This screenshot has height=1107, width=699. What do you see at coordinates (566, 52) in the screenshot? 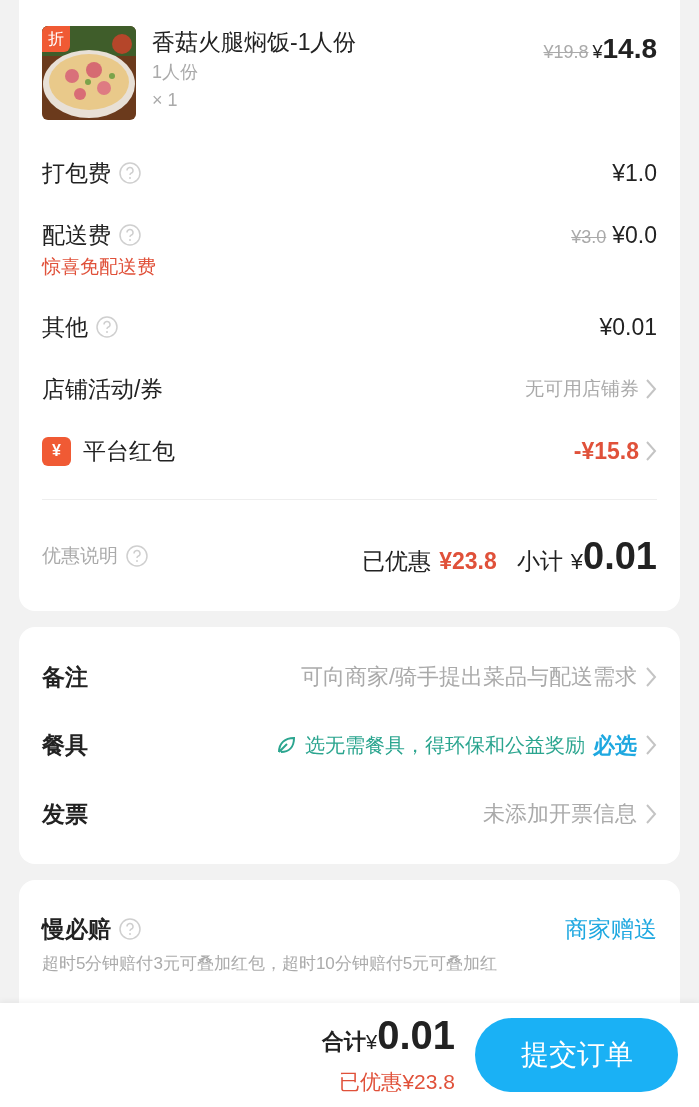
I see `original-price: ¥19.8` at bounding box center [566, 52].